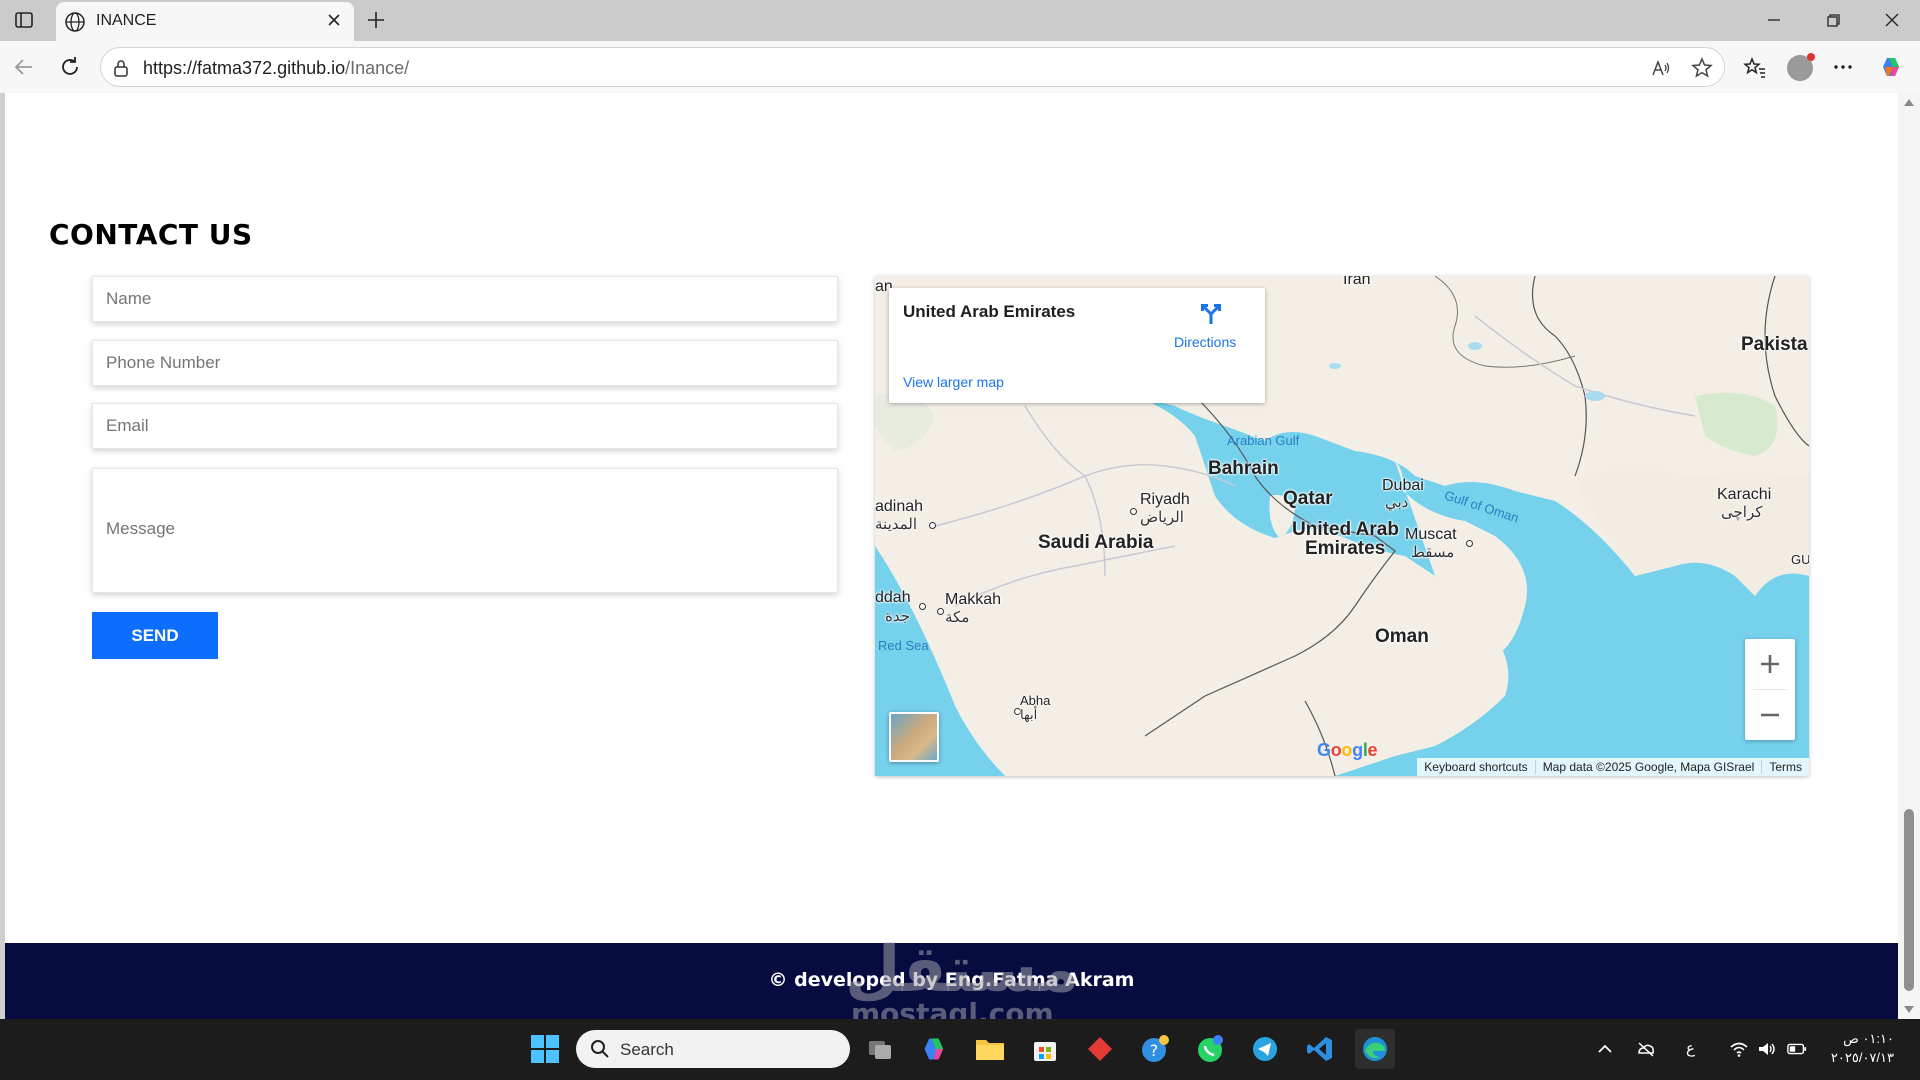  What do you see at coordinates (1661, 68) in the screenshot?
I see `read-aloud-icon` at bounding box center [1661, 68].